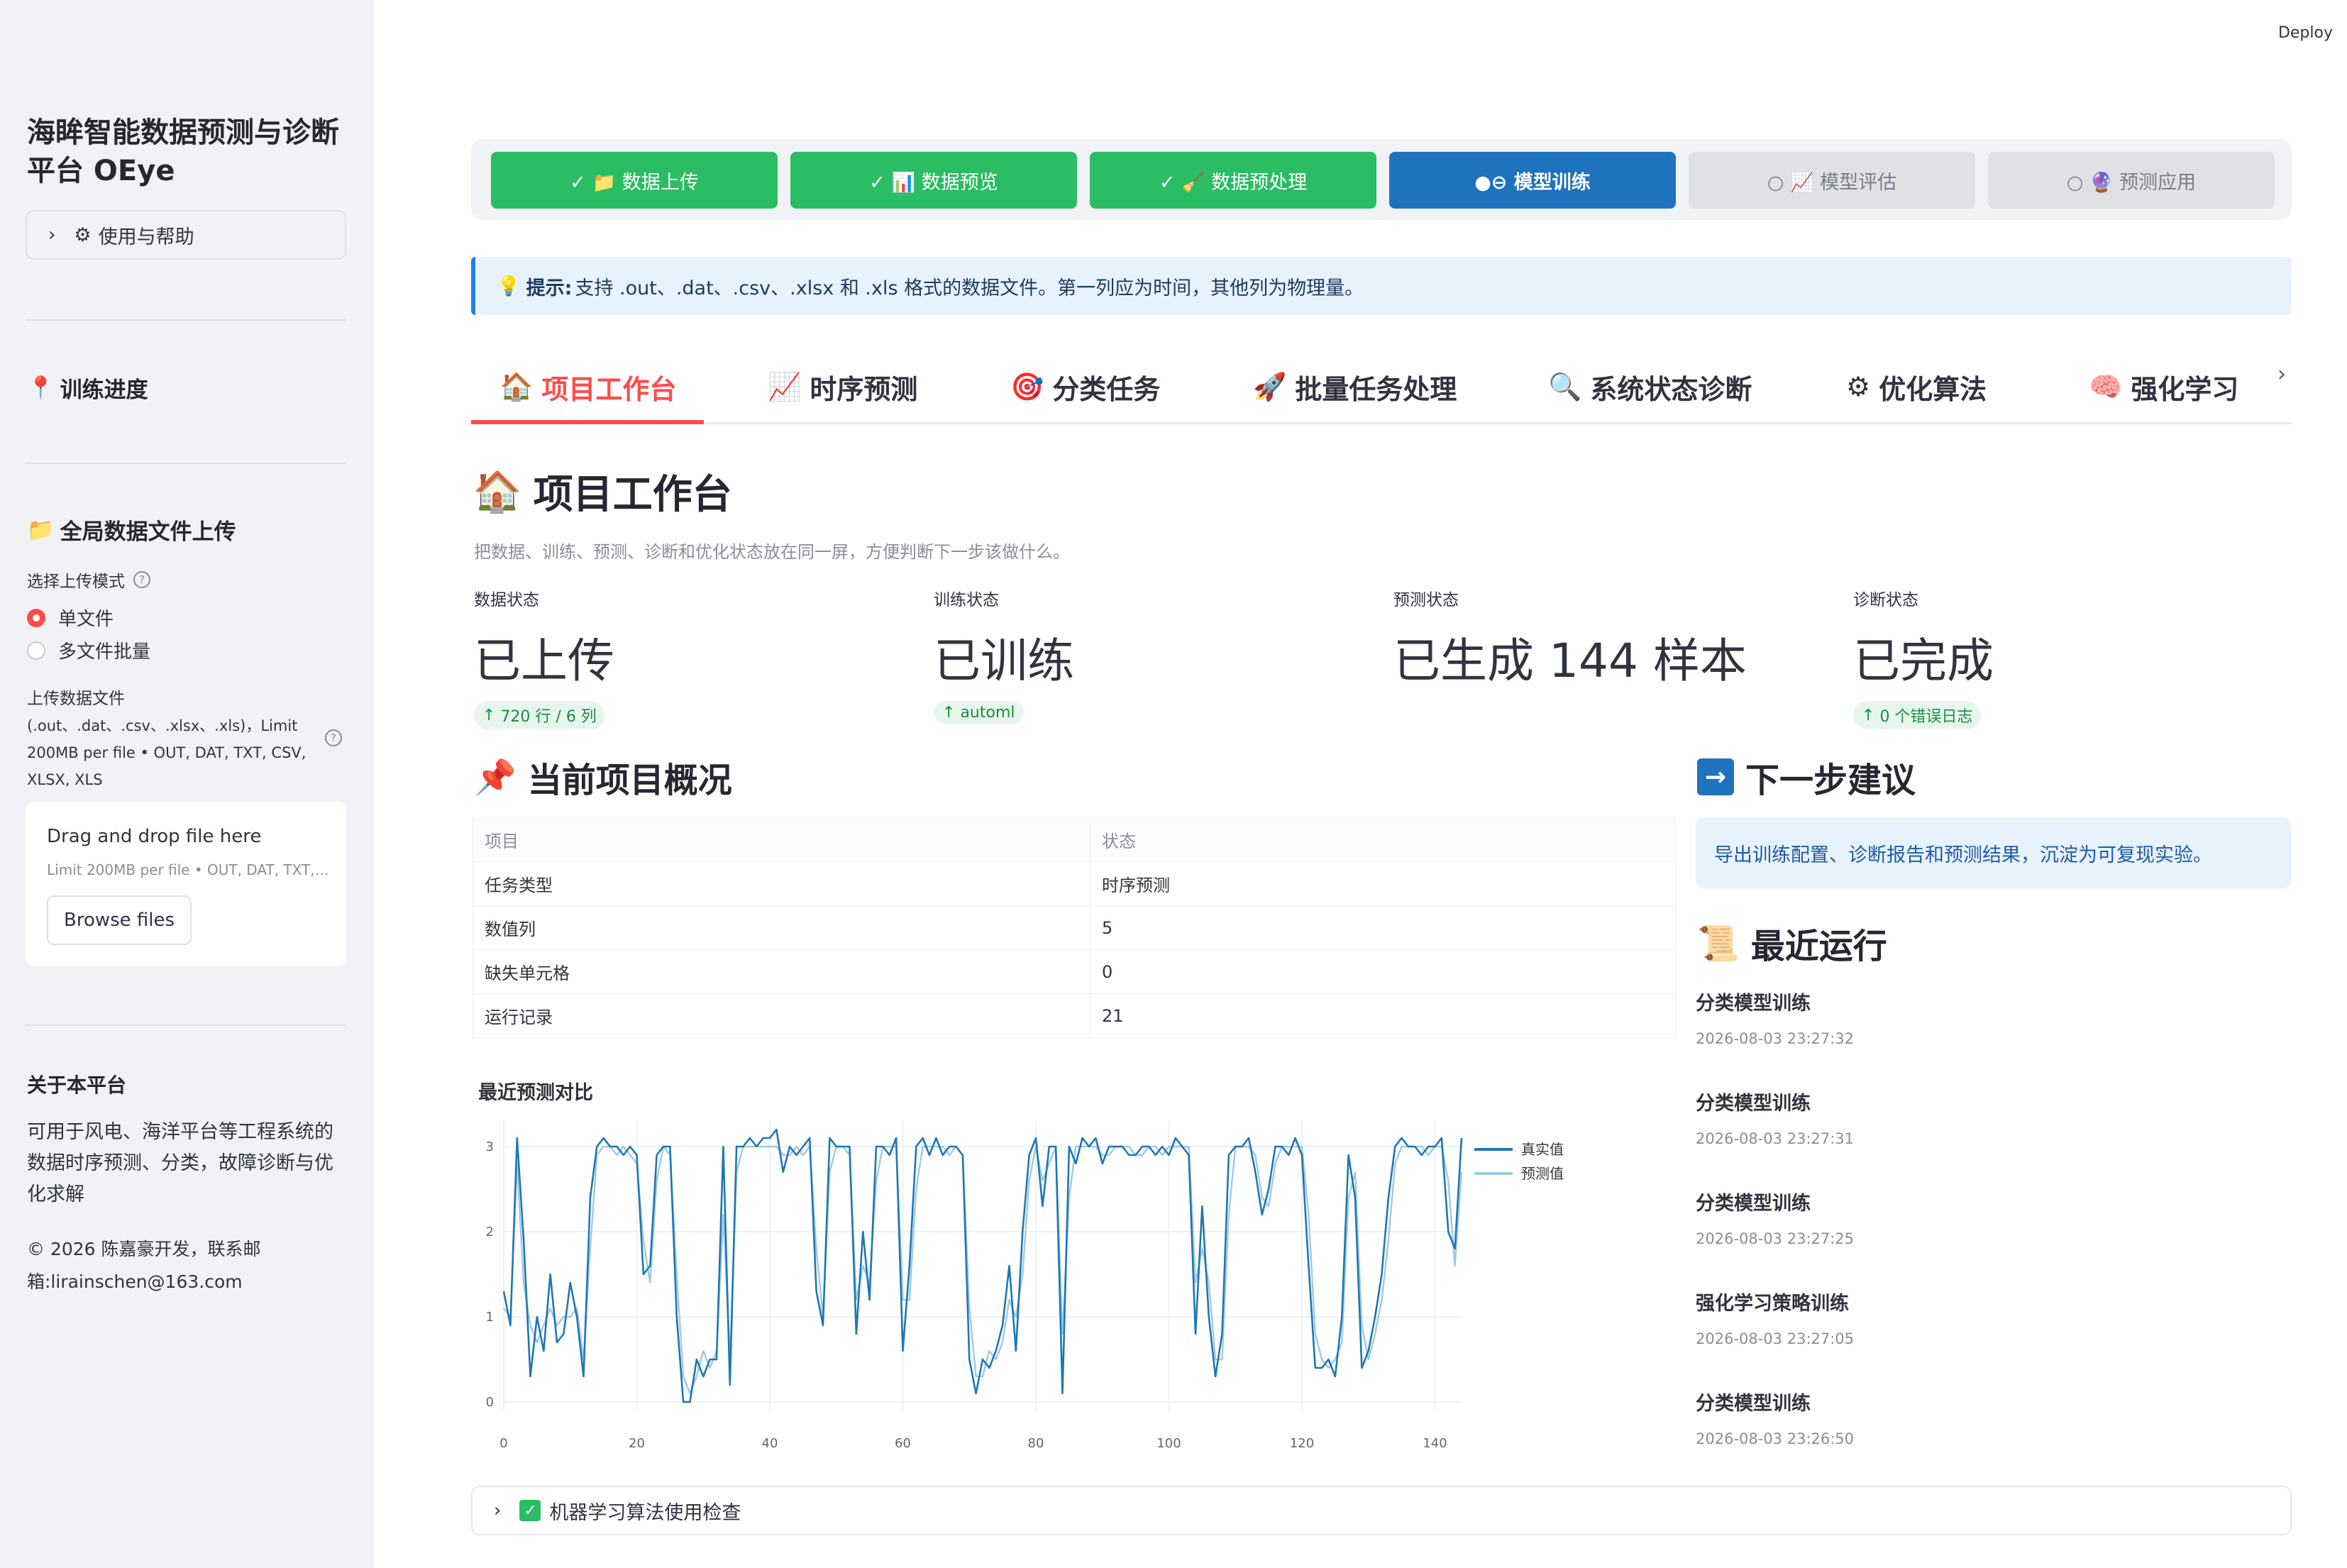 This screenshot has height=1568, width=2347. What do you see at coordinates (1355, 386) in the screenshot?
I see `tab-batch: 🚀 批量任务处理` at bounding box center [1355, 386].